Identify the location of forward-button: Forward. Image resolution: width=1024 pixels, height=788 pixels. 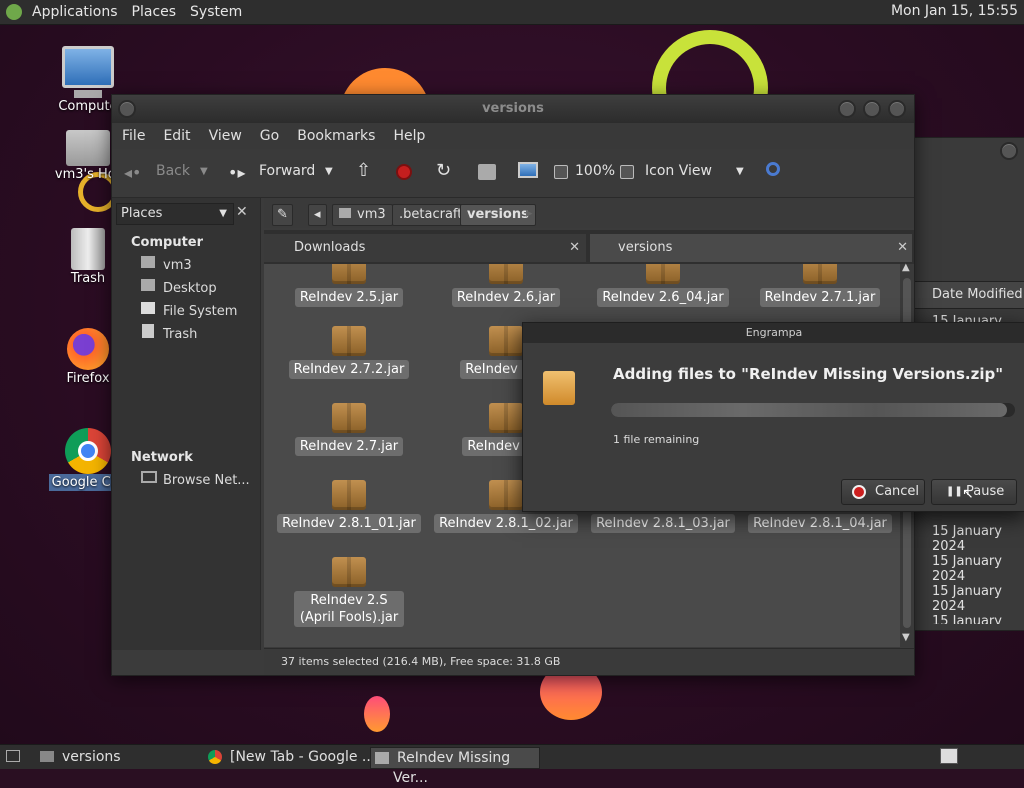
(287, 171).